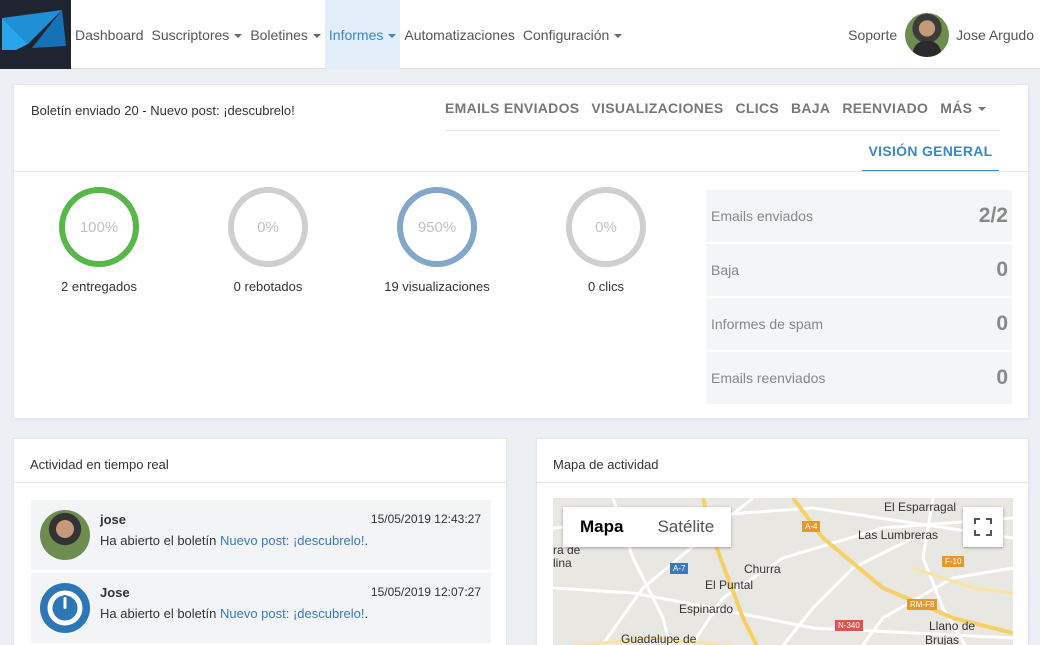 This screenshot has height=645, width=1040. What do you see at coordinates (859, 324) in the screenshot?
I see `stat-row-spam: Informes de spam 0` at bounding box center [859, 324].